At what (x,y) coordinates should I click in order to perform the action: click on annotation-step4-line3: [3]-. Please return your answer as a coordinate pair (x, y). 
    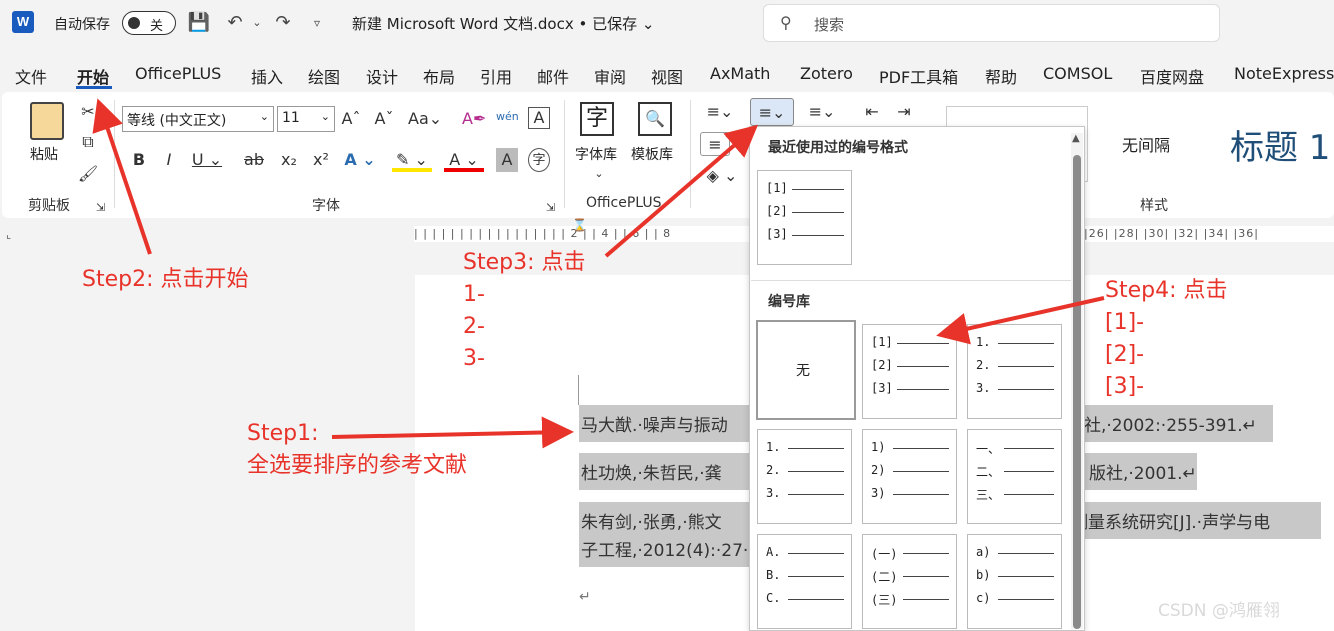
    Looking at the image, I should click on (1125, 386).